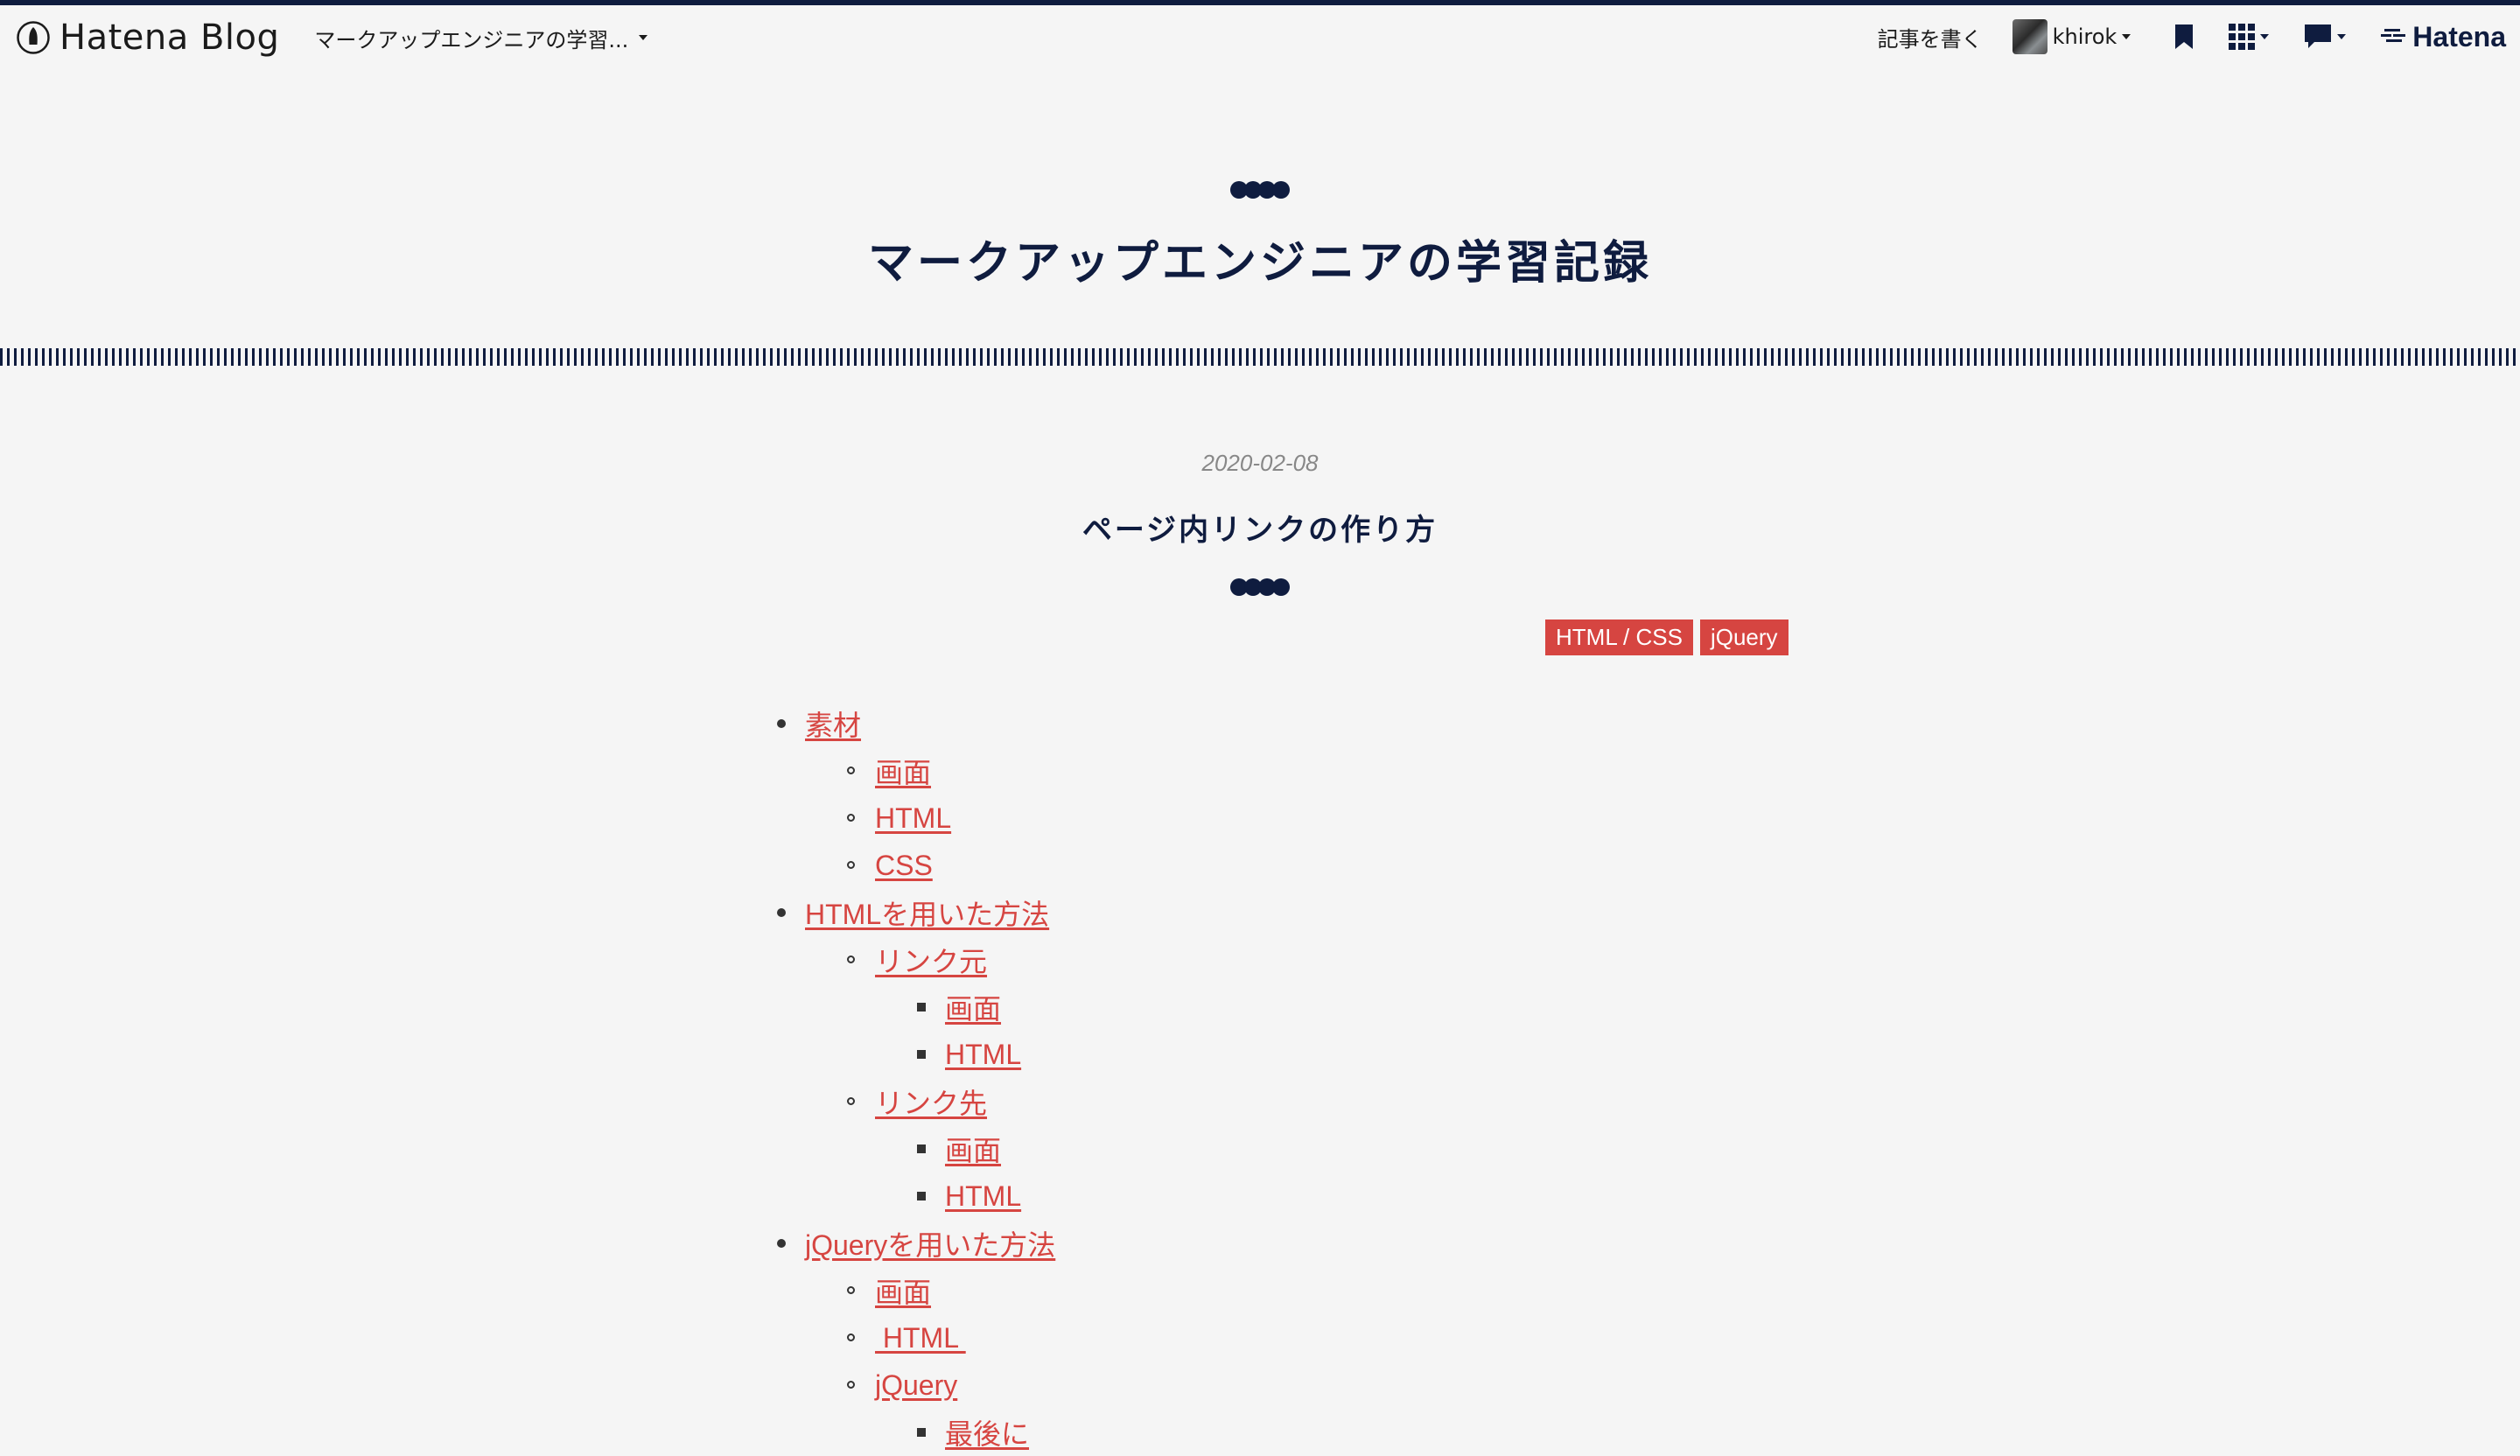  What do you see at coordinates (2085, 36) in the screenshot?
I see `username: khirok` at bounding box center [2085, 36].